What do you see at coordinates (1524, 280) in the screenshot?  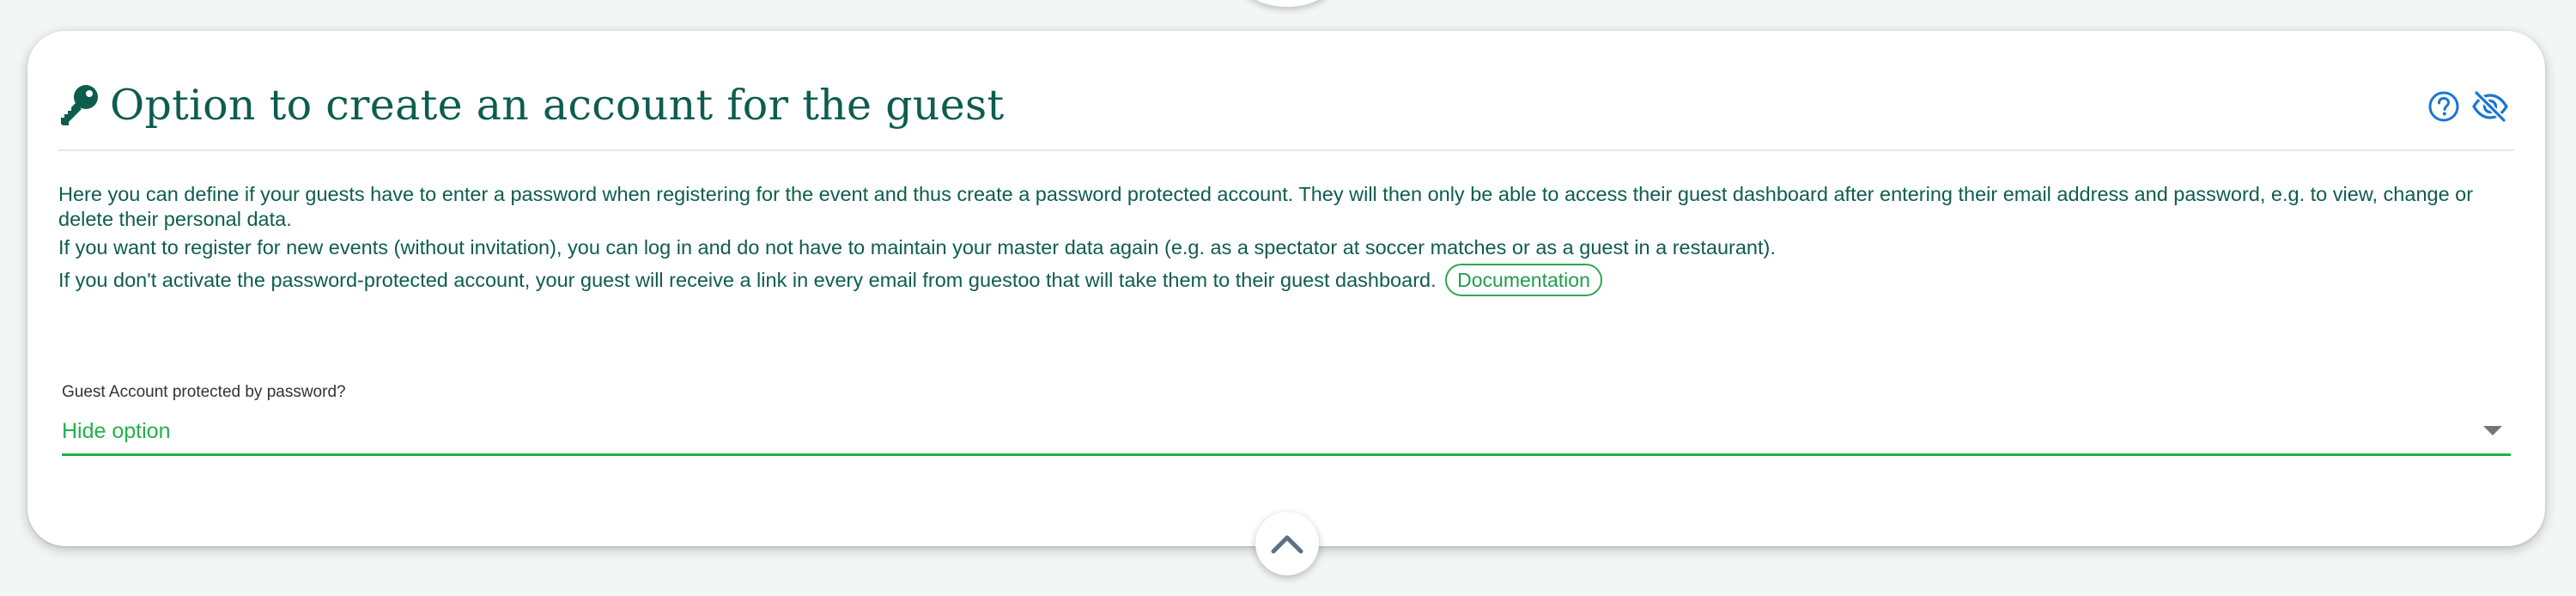 I see `documentation-link: Documentation` at bounding box center [1524, 280].